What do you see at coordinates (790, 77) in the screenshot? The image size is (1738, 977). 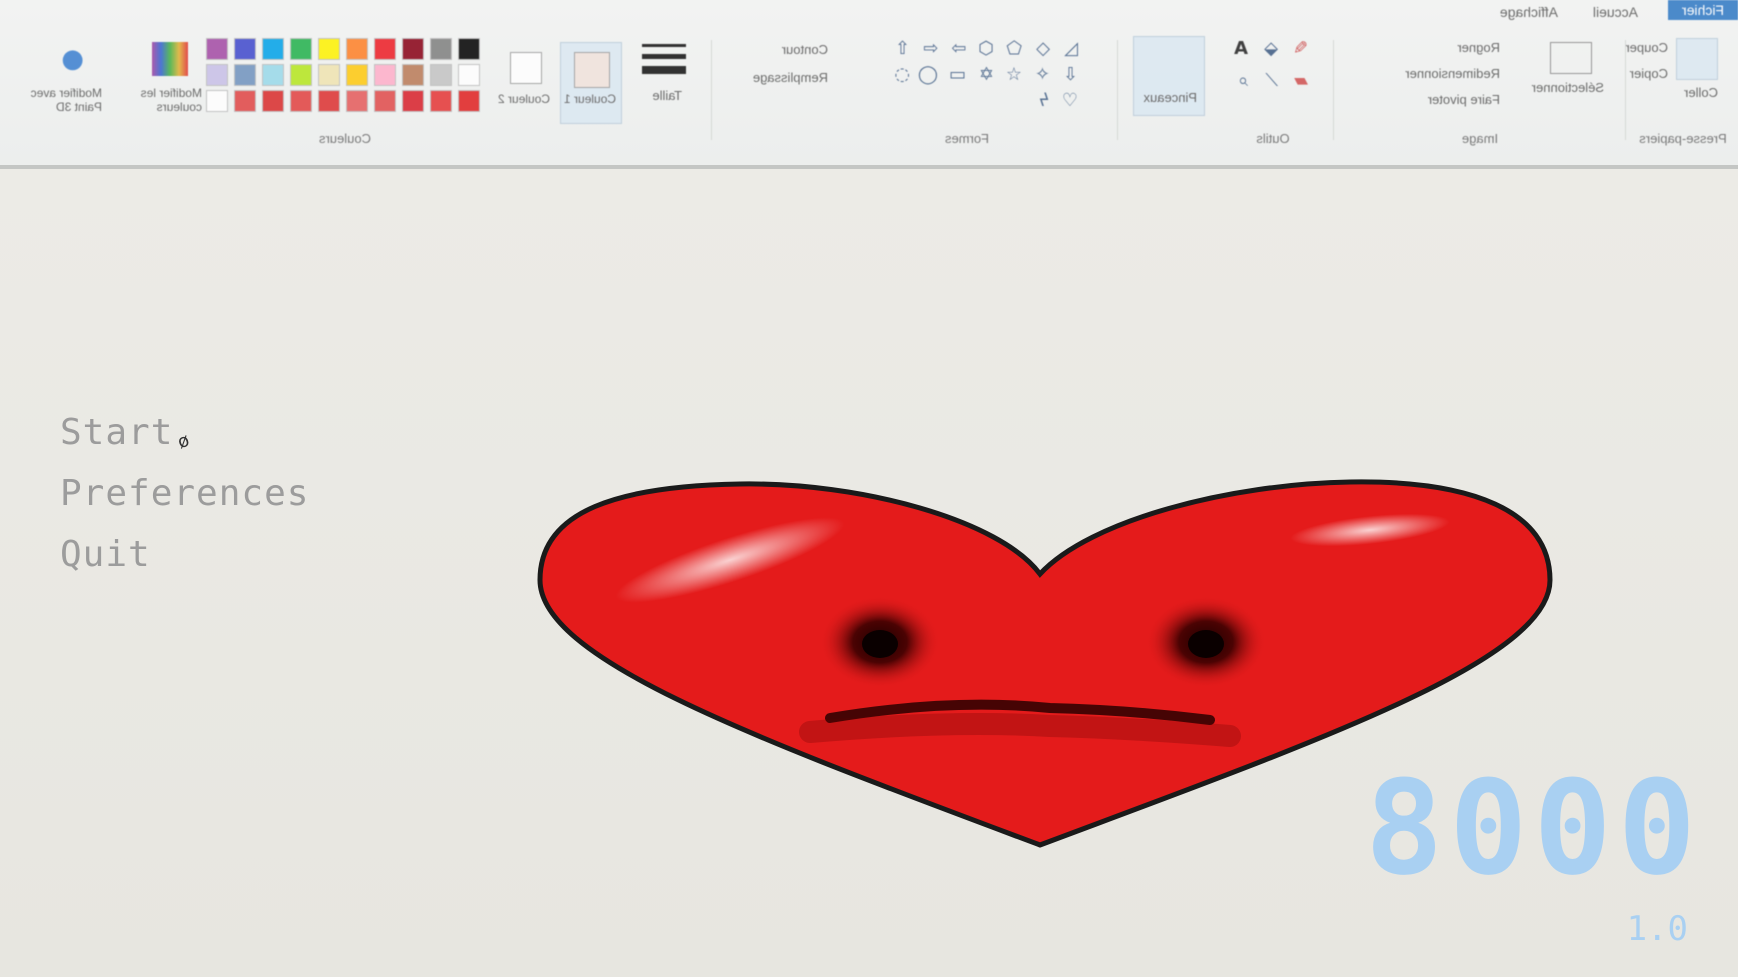 I see `fill-button: Remplissage` at bounding box center [790, 77].